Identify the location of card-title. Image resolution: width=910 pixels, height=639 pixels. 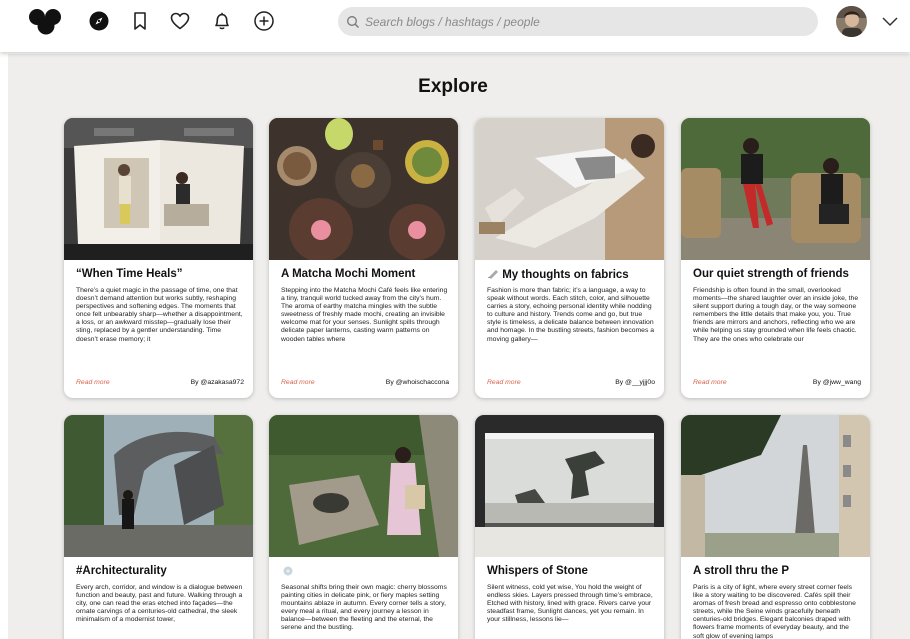
(288, 572).